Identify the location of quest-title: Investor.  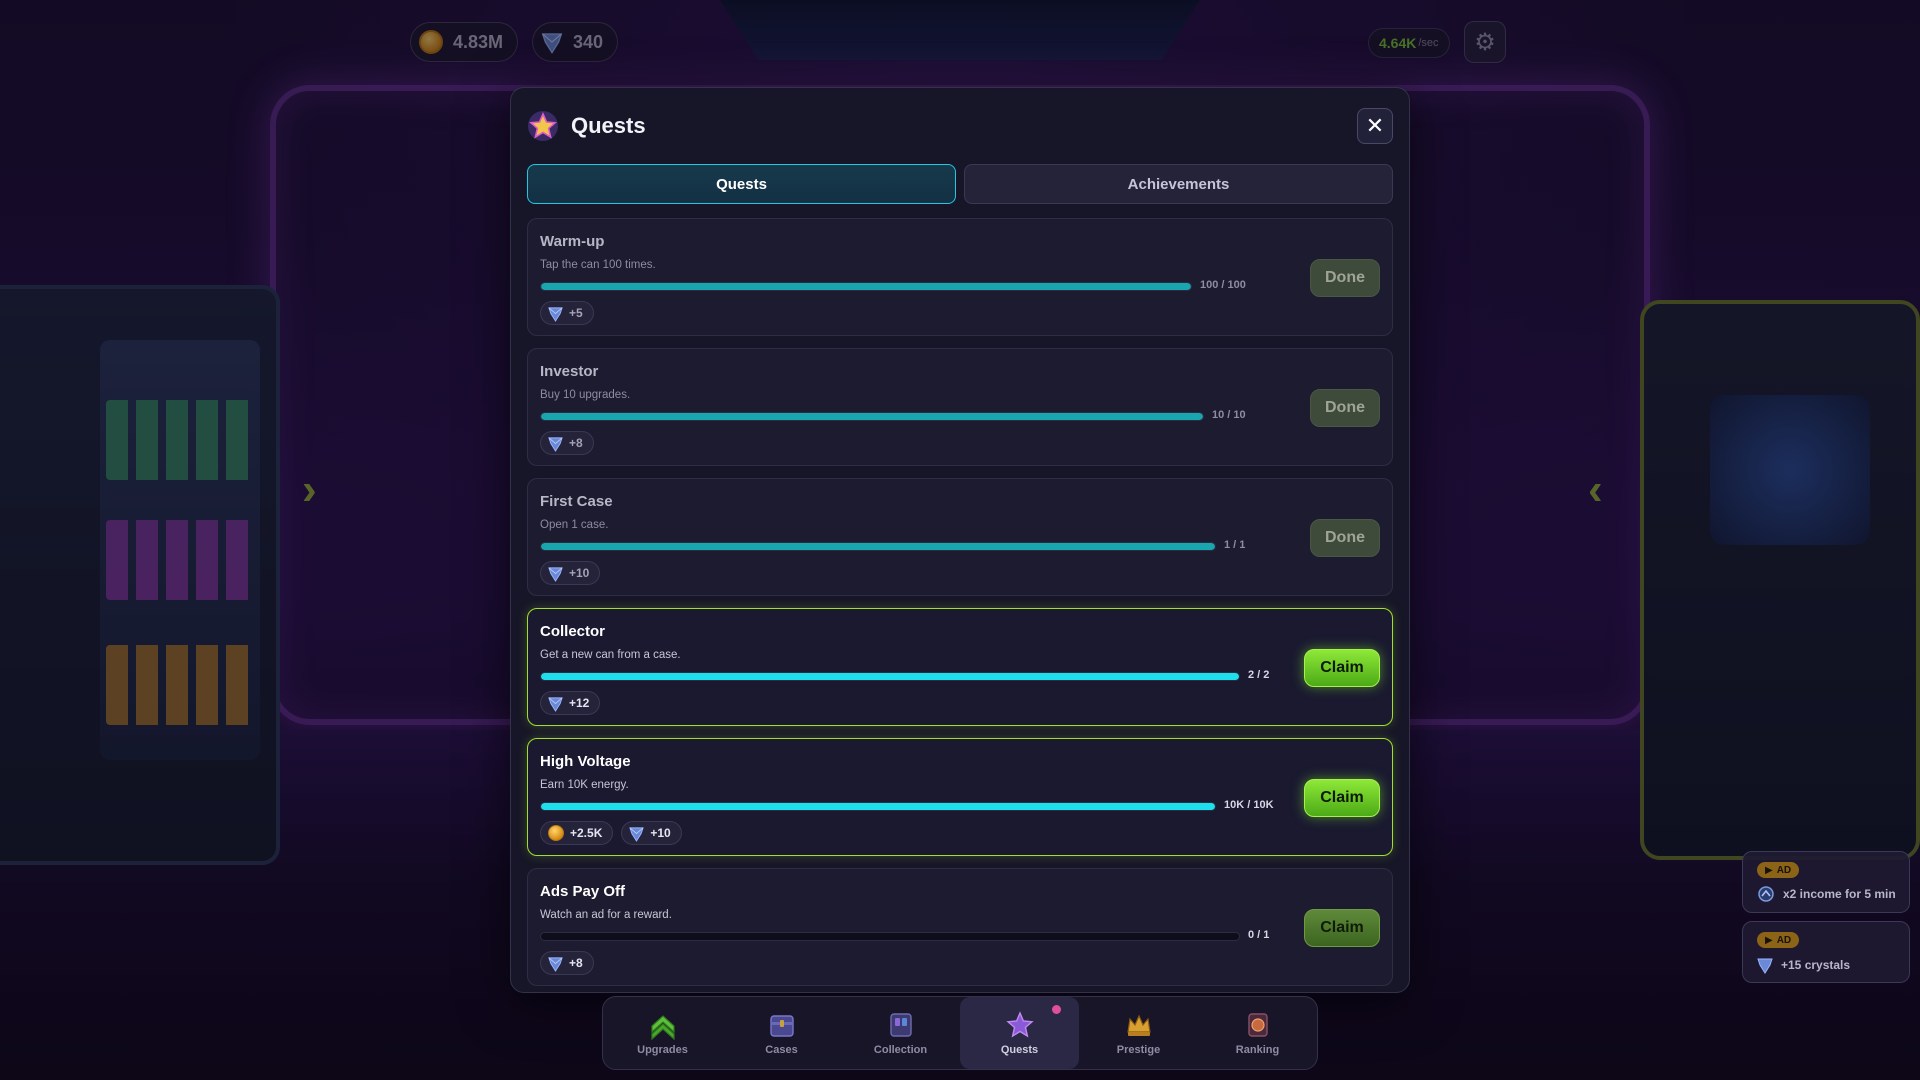
(569, 371).